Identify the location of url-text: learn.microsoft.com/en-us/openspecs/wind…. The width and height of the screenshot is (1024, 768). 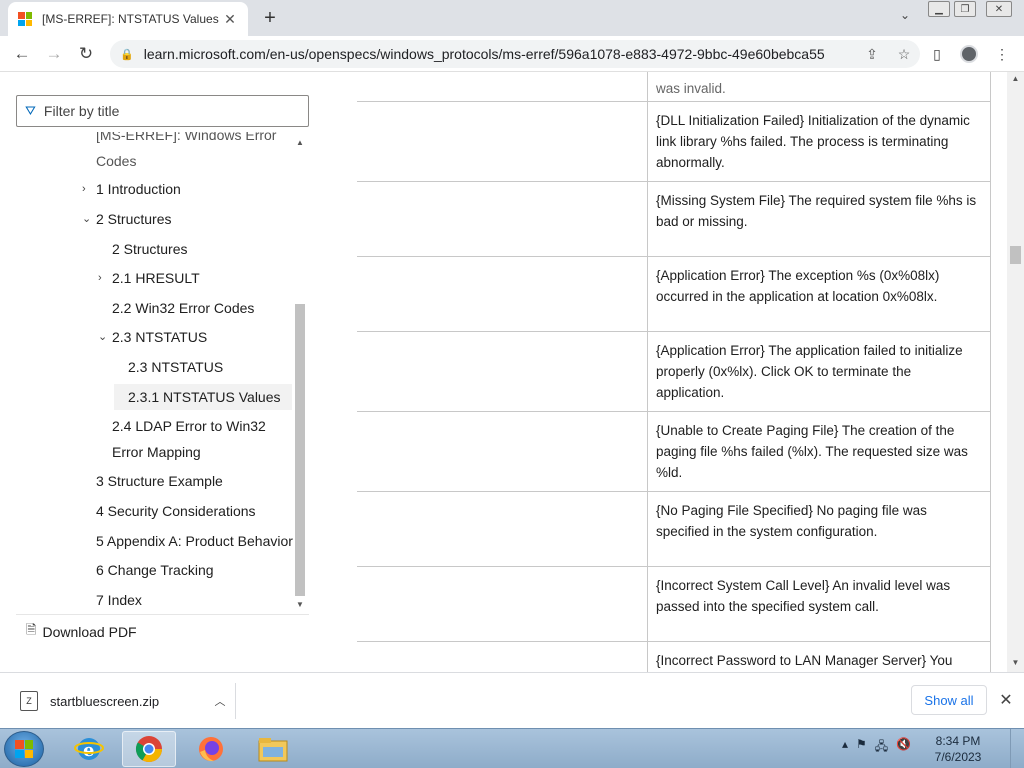
(500, 54).